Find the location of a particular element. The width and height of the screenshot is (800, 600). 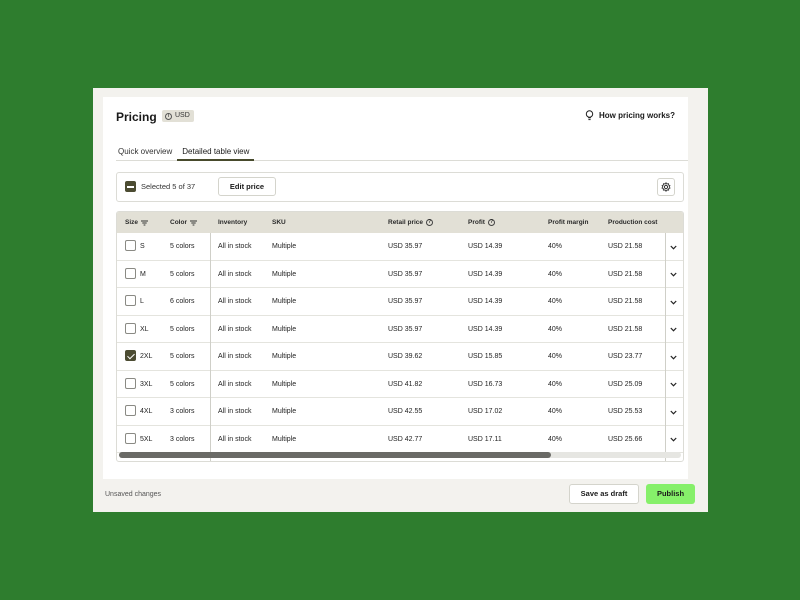

publish-button: Publish is located at coordinates (670, 494).